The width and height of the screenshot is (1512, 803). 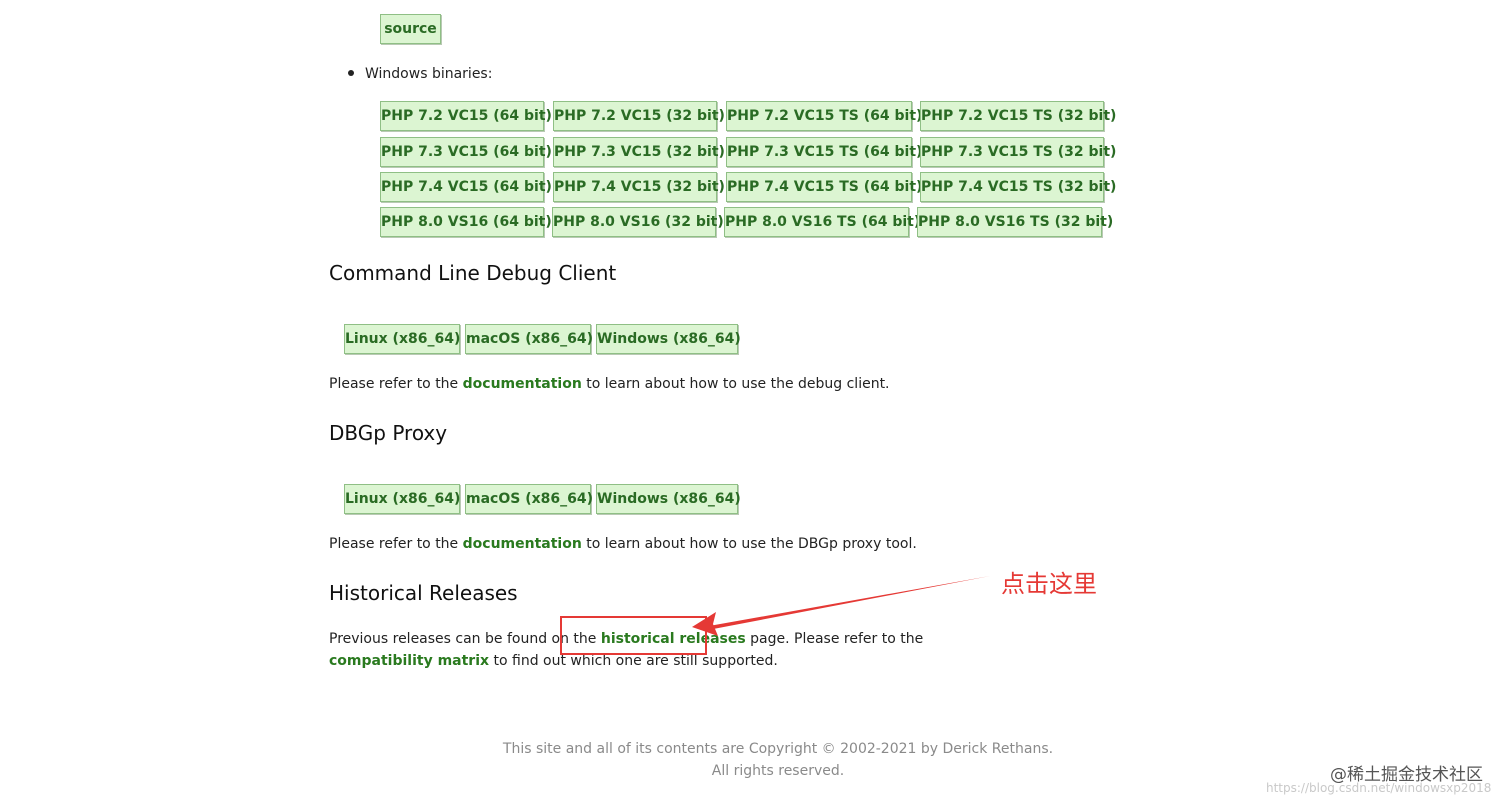 I want to click on compatibility-matrix-link: compatibility matrix, so click(x=409, y=661).